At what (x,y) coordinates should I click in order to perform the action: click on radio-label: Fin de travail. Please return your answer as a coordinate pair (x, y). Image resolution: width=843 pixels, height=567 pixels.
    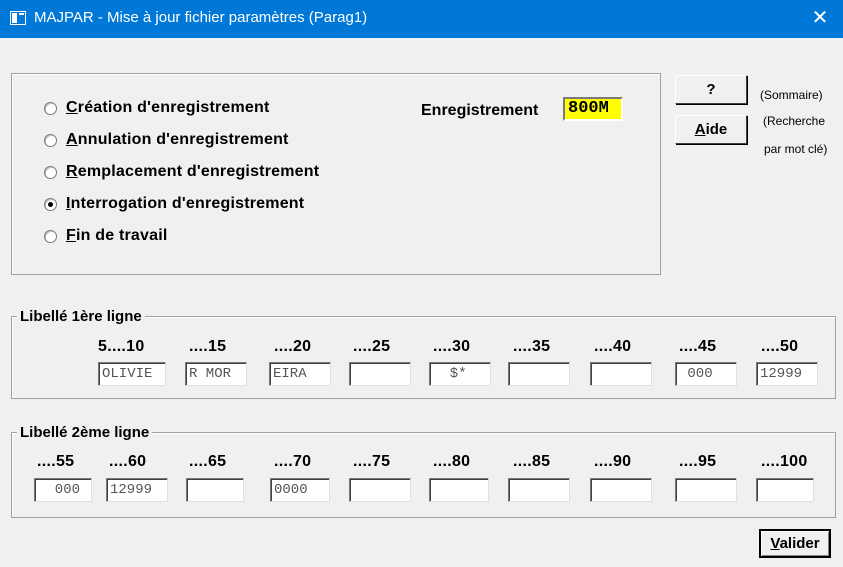
    Looking at the image, I should click on (117, 235).